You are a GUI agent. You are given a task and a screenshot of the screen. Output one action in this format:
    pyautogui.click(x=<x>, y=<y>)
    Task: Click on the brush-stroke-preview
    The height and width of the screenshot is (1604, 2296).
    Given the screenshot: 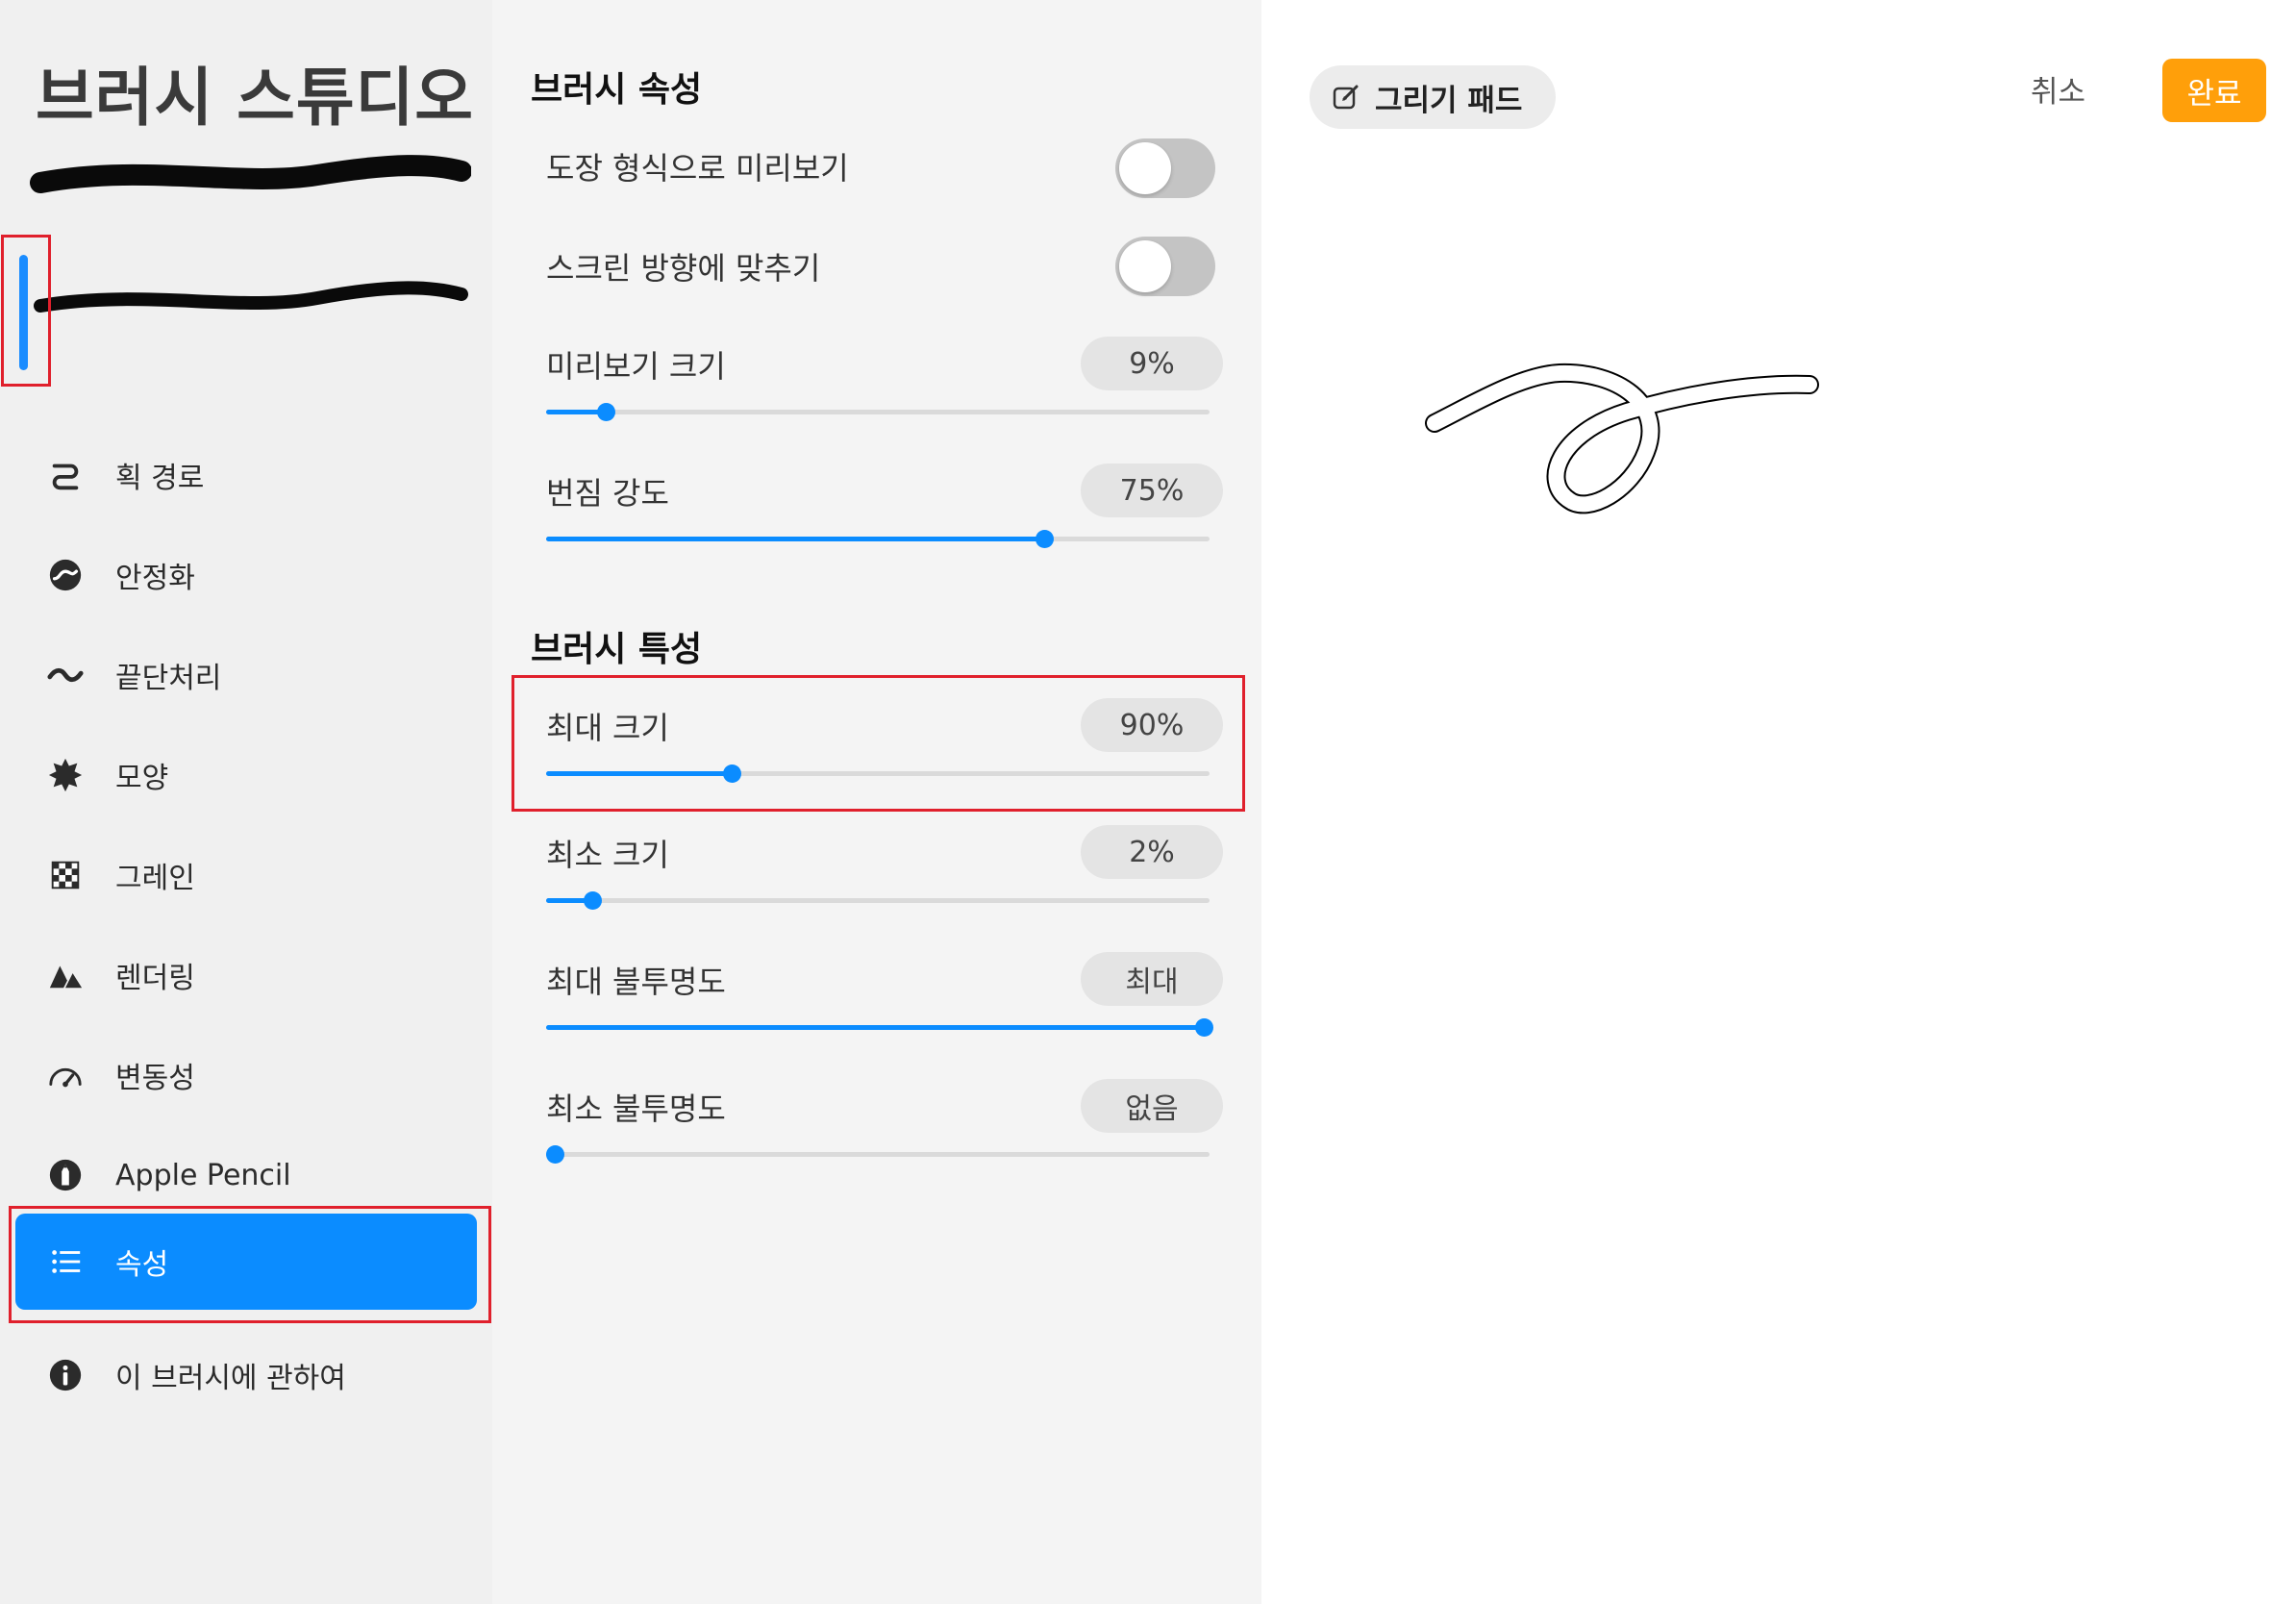 What is the action you would take?
    pyautogui.click(x=250, y=240)
    